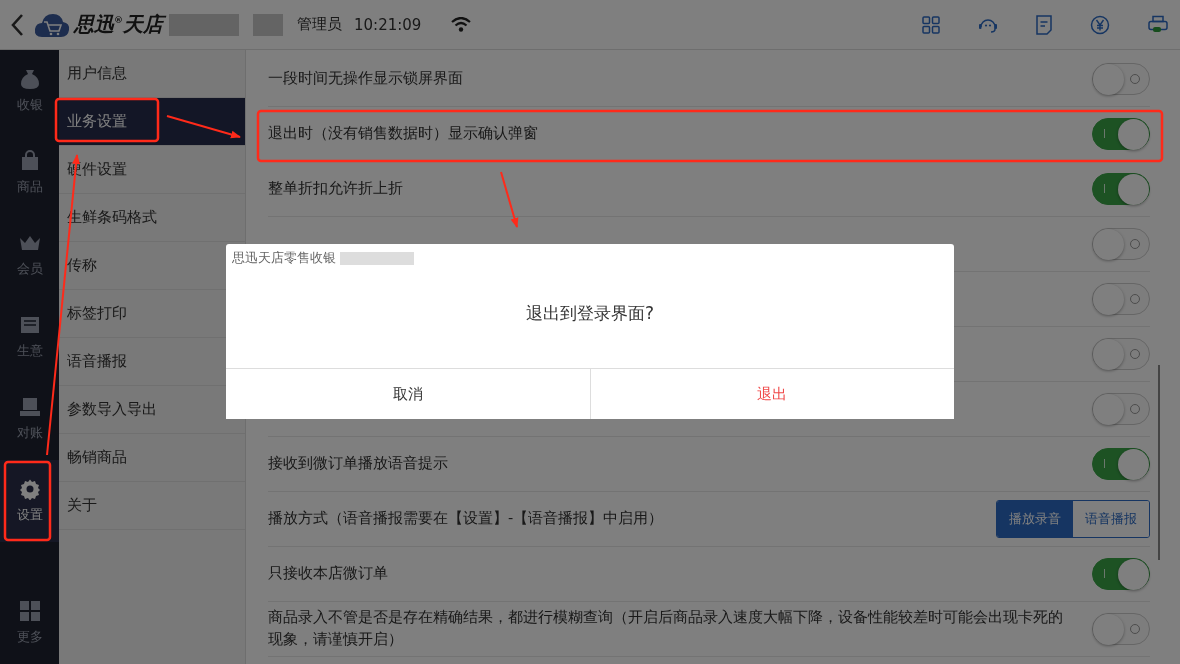  Describe the element at coordinates (590, 313) in the screenshot. I see `dialog-message: 退出到登录界面?` at that location.